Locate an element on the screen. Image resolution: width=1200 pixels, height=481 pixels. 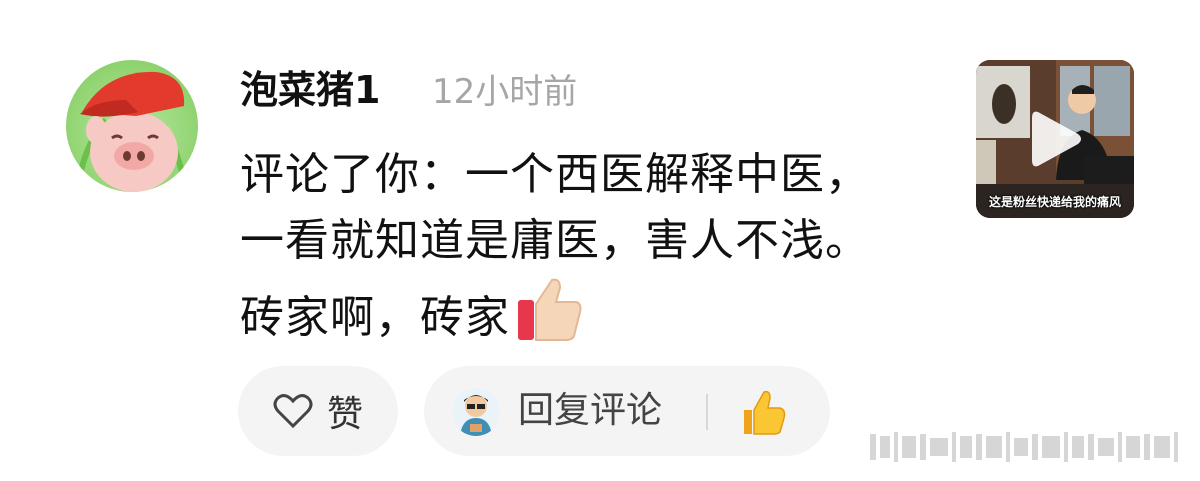
user-avatar is located at coordinates (132, 126).